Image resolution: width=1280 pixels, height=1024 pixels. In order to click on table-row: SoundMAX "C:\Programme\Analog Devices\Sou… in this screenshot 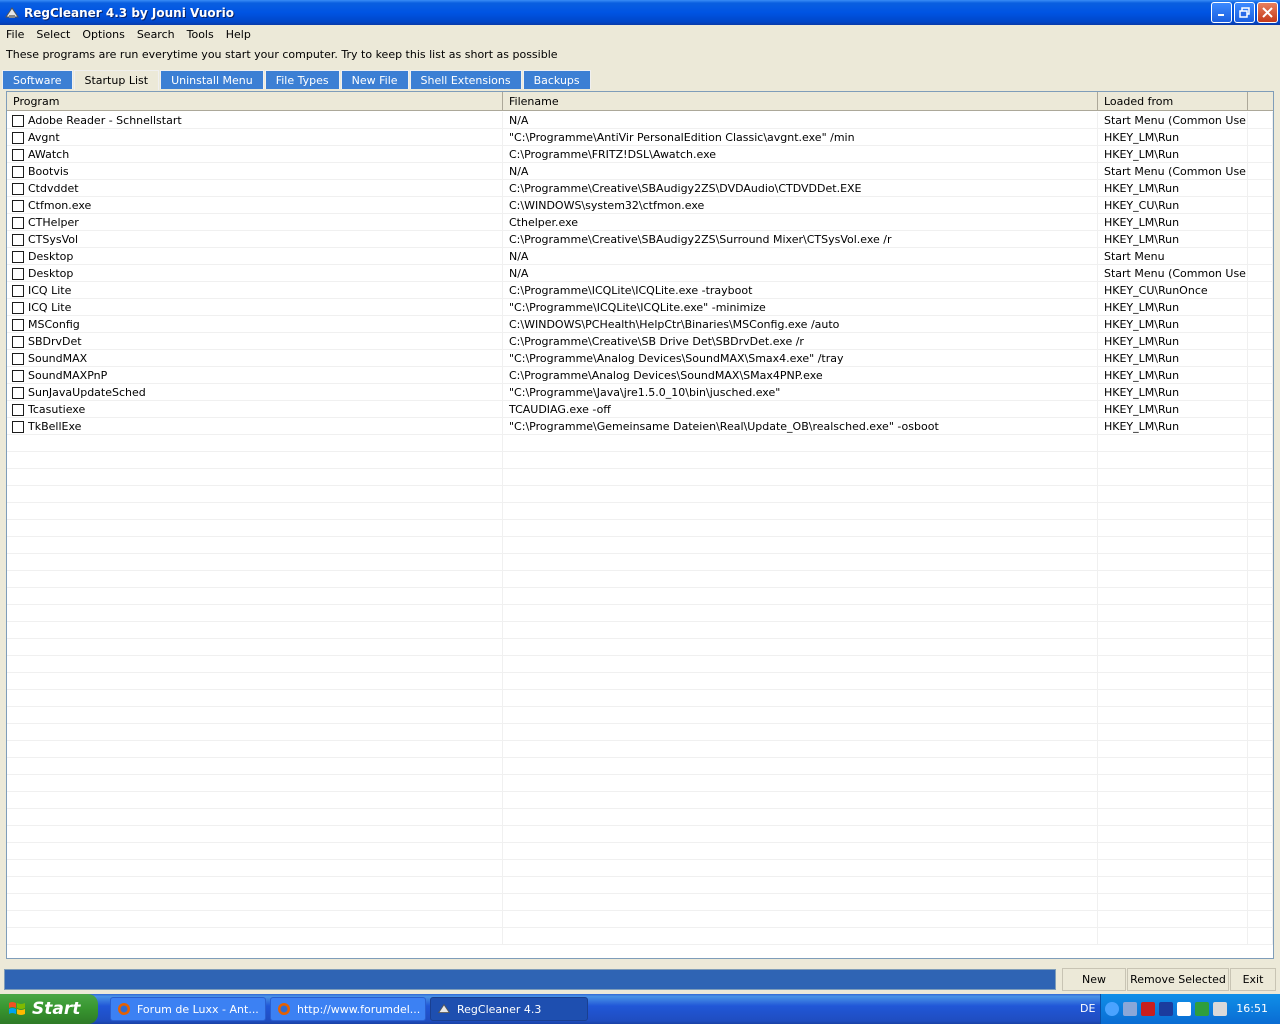, I will do `click(640, 358)`.